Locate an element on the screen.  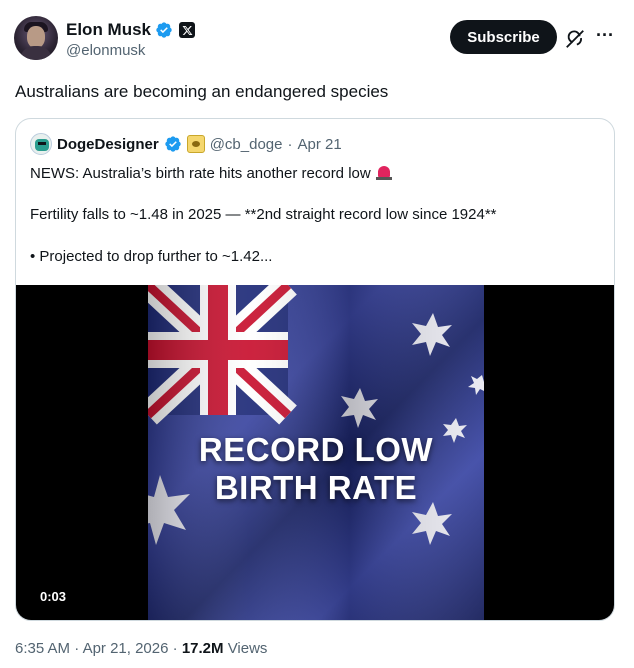
grok-icon is located at coordinates (575, 39).